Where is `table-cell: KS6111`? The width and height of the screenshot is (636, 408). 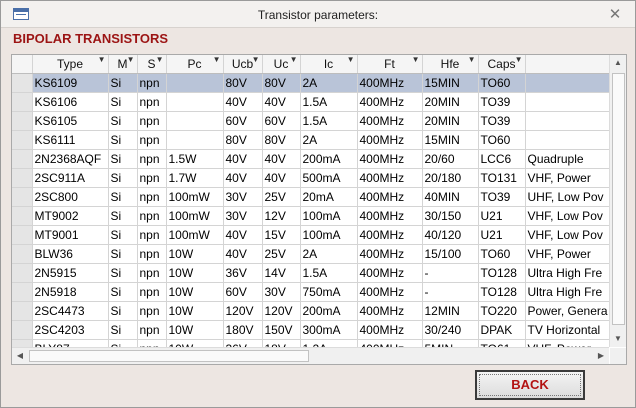 table-cell: KS6111 is located at coordinates (70, 140).